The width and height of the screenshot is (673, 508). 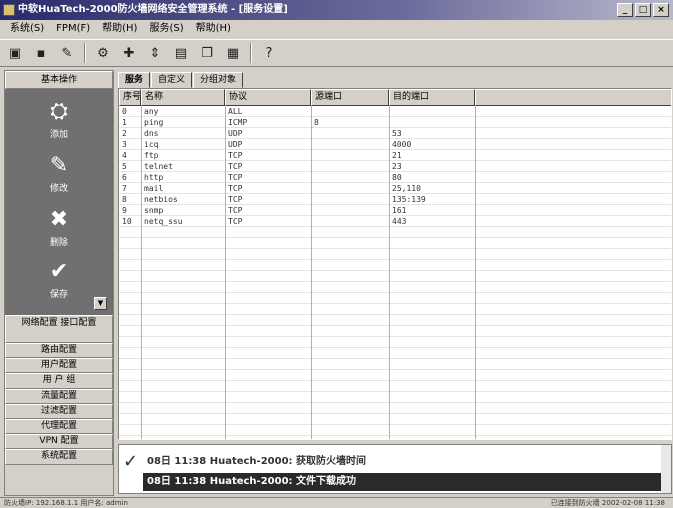 What do you see at coordinates (397, 155) in the screenshot?
I see `table-cell: 21` at bounding box center [397, 155].